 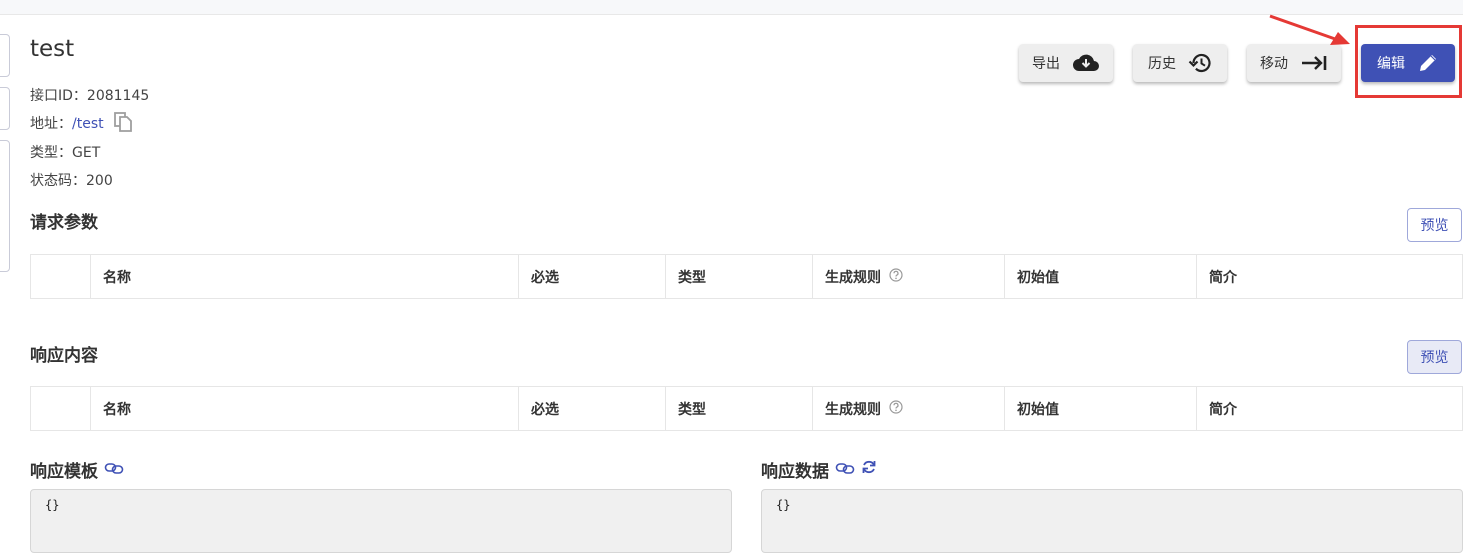 I want to click on request-params-table-header: 名称 必选 类型 生成规则 初始值 简介, so click(x=746, y=276).